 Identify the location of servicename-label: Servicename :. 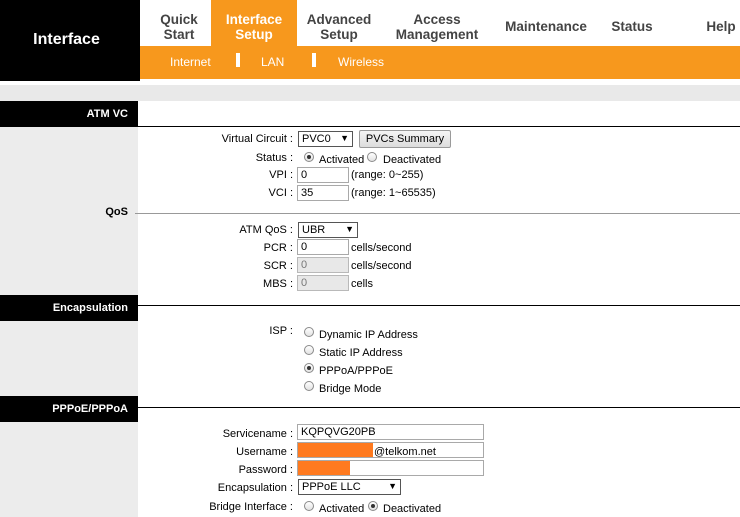
(257, 434).